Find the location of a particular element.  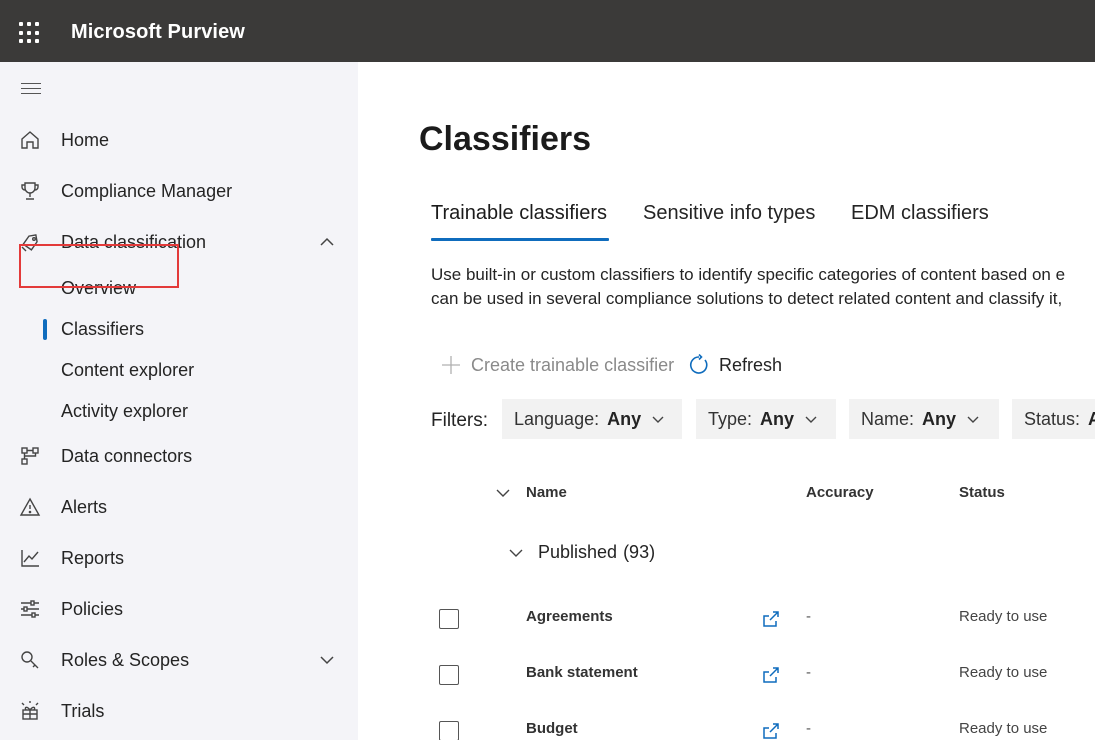

sub-item-label: Content explorer is located at coordinates (128, 370).